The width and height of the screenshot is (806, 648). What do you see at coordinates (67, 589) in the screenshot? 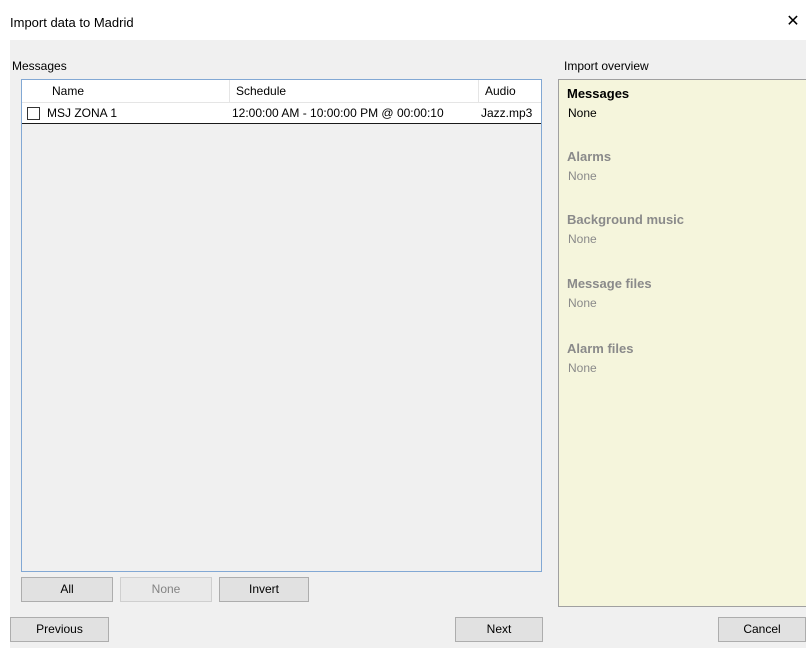
I see `select-all-button: All` at bounding box center [67, 589].